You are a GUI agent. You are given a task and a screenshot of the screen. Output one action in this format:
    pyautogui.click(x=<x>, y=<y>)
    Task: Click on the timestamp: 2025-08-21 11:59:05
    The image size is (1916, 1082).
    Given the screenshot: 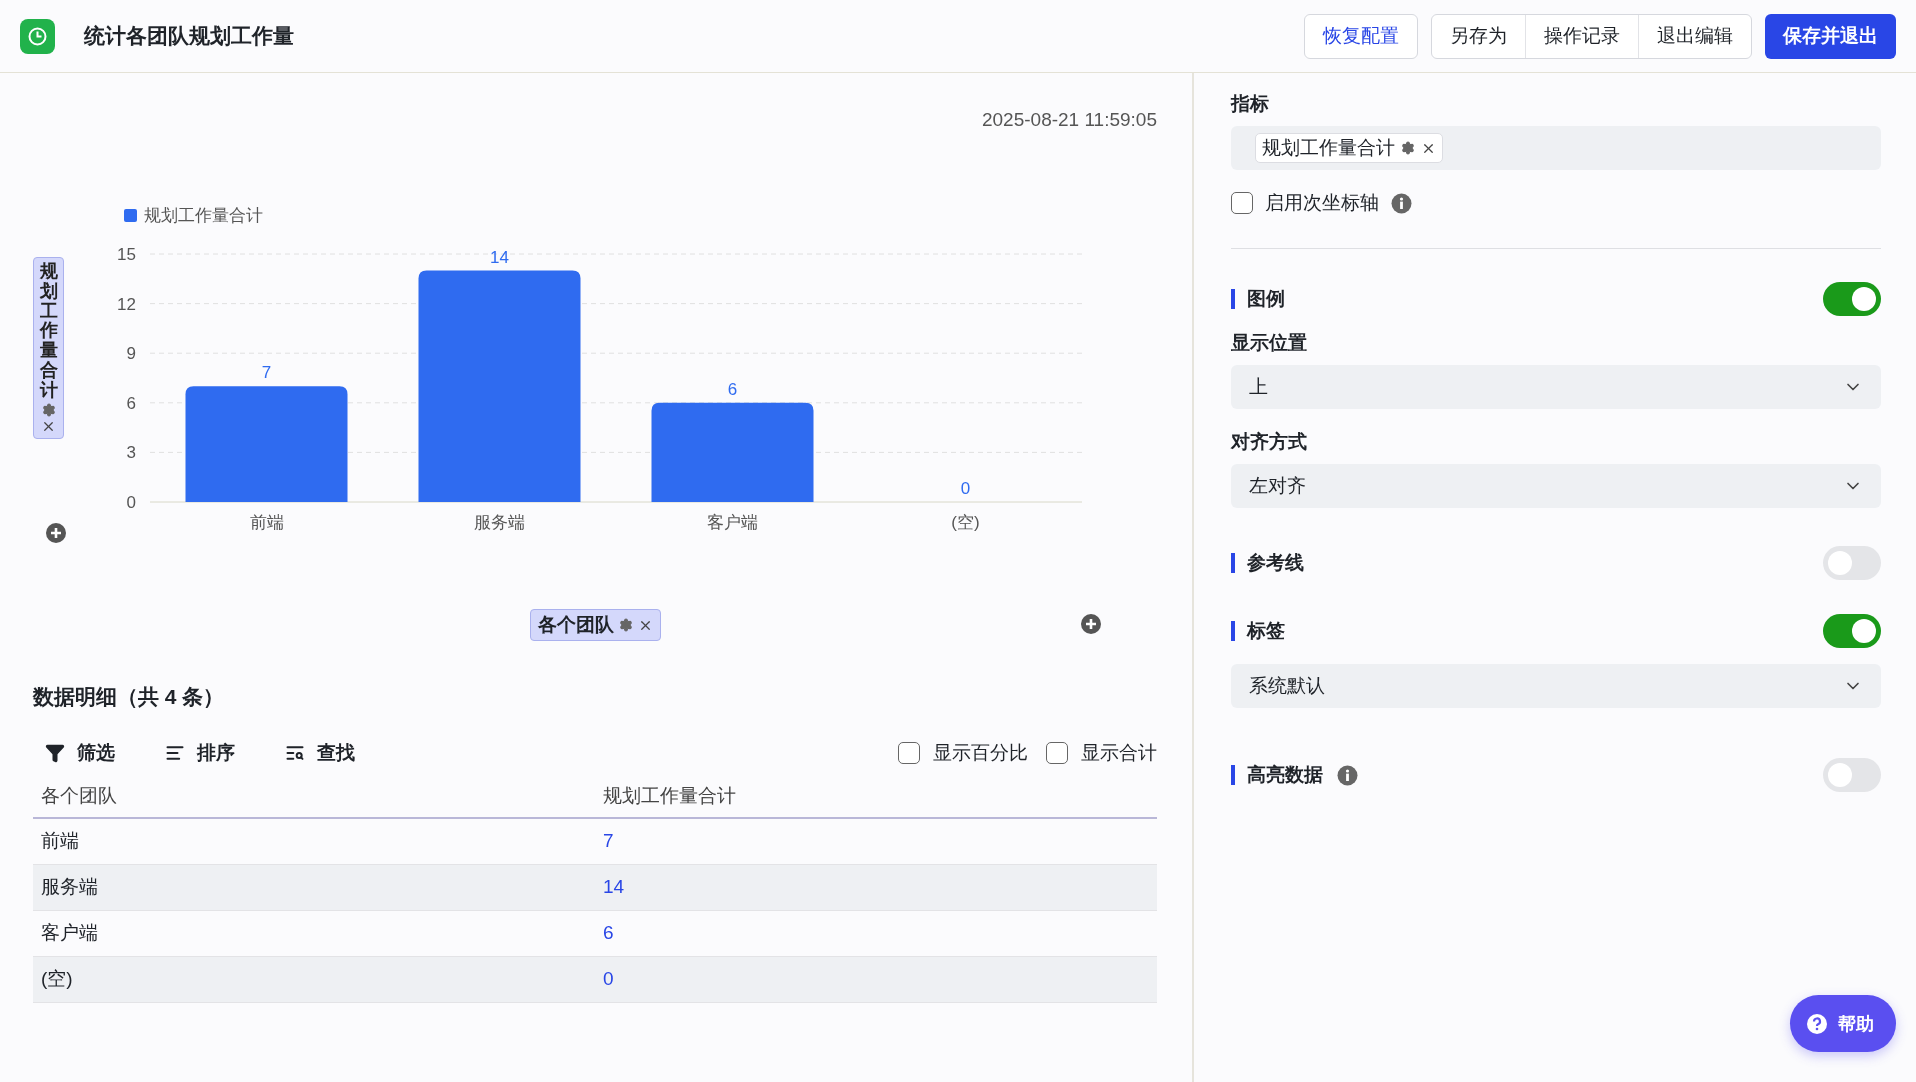 What is the action you would take?
    pyautogui.click(x=1069, y=120)
    